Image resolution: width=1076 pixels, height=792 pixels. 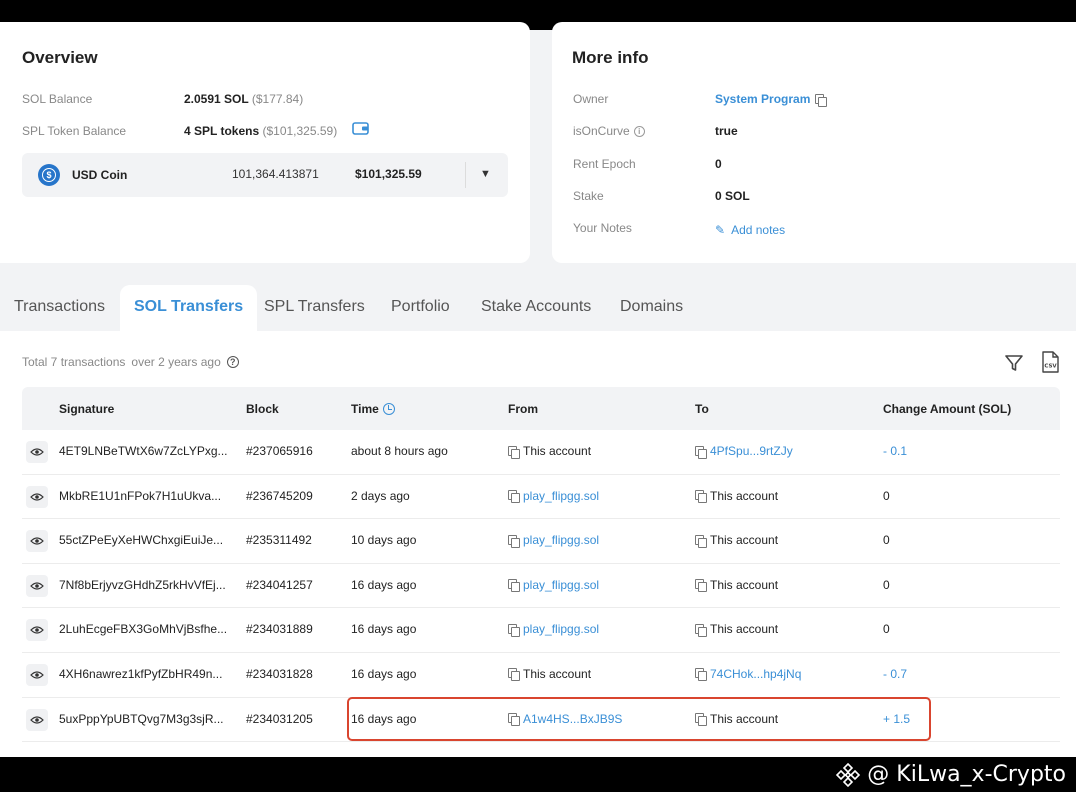 I want to click on block-link: #234031828, so click(x=279, y=674).